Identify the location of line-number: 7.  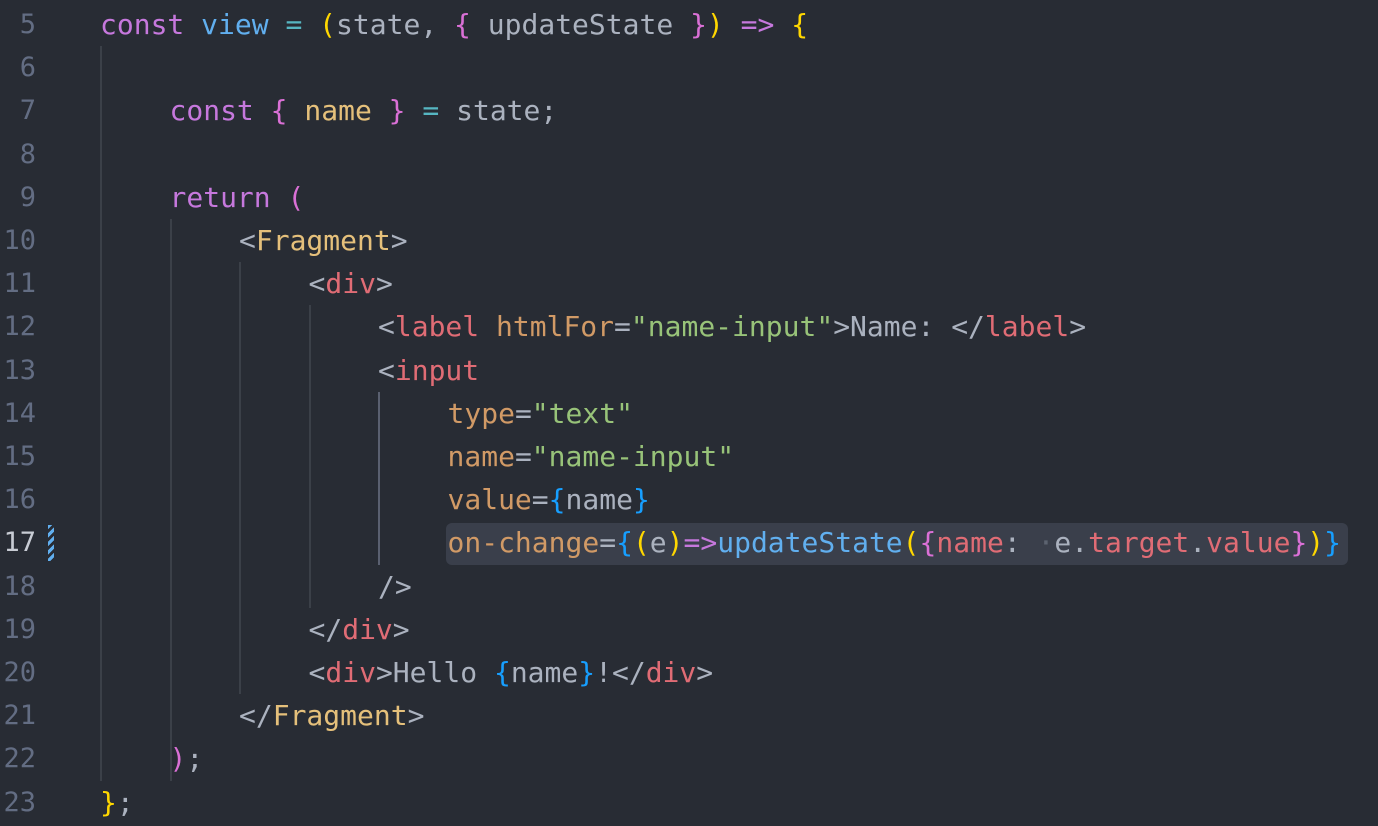
(27, 111).